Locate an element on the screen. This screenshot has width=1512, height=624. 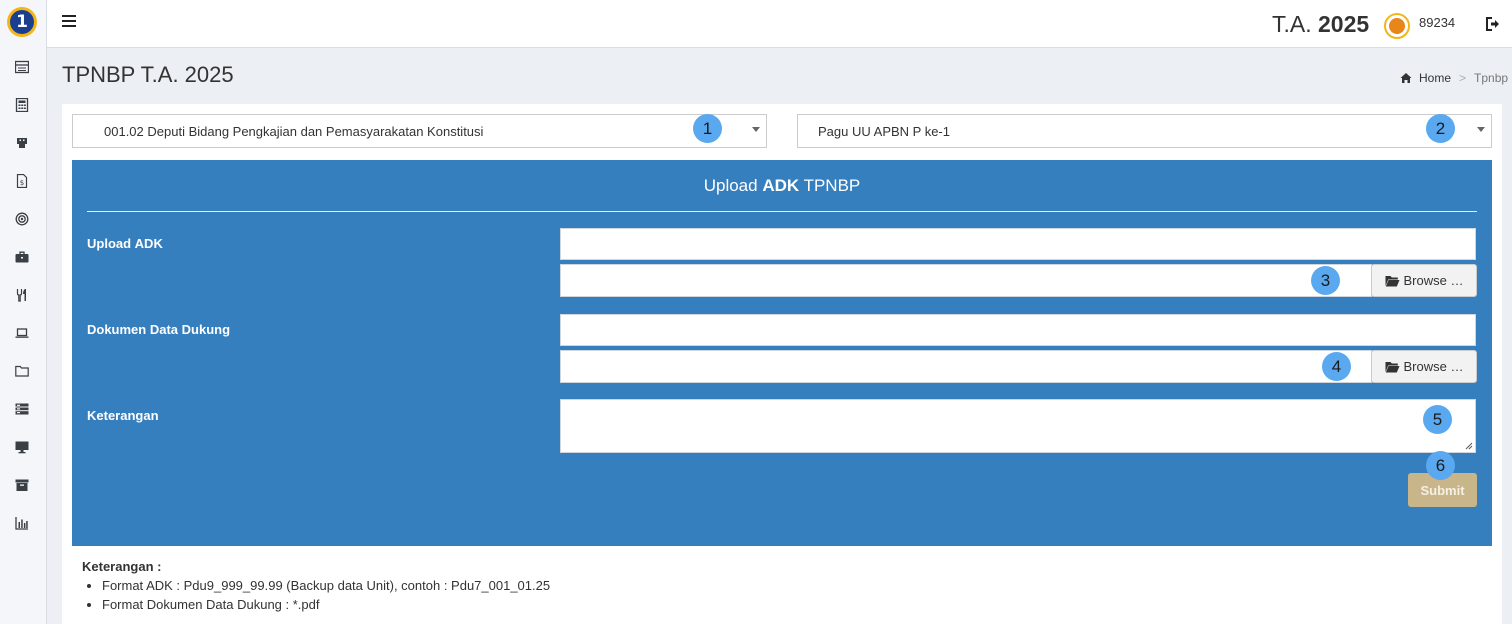
pagu-select: Pagu UU APBN P ke-1 is located at coordinates (1144, 131).